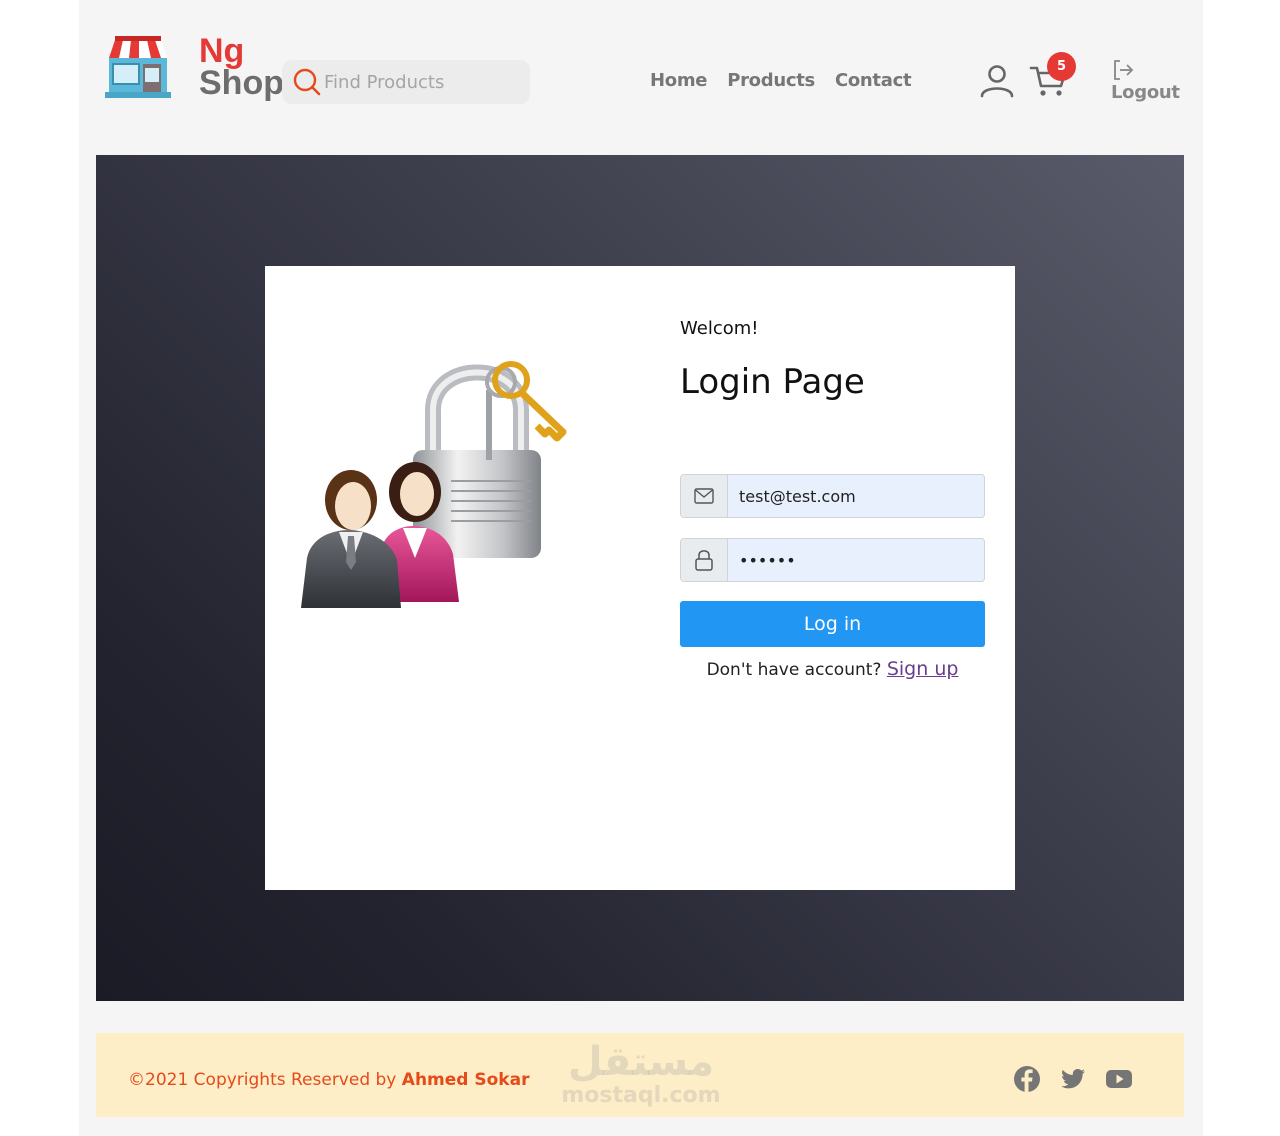 This screenshot has width=1280, height=1136. Describe the element at coordinates (1061, 66) in the screenshot. I see `cart-count-badge: 5` at that location.